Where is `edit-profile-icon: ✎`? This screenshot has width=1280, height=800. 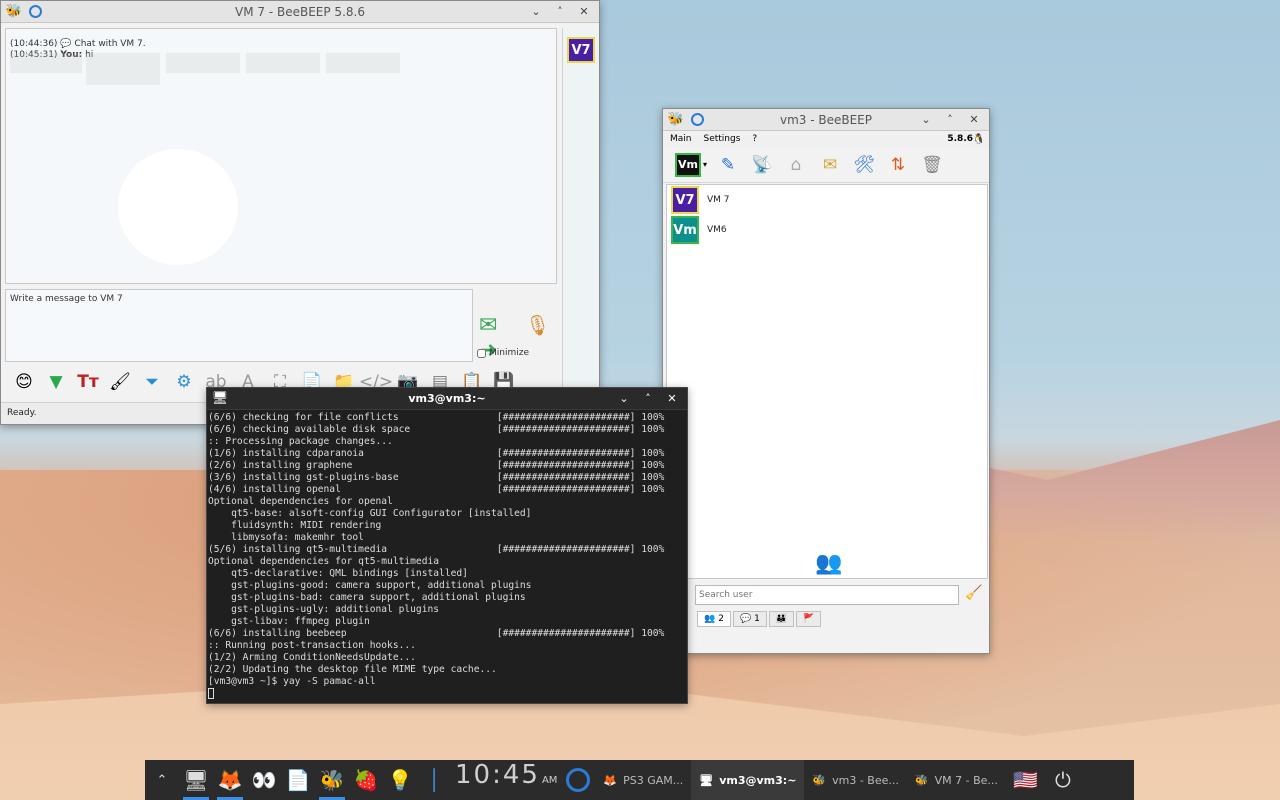
edit-profile-icon: ✎ is located at coordinates (728, 165).